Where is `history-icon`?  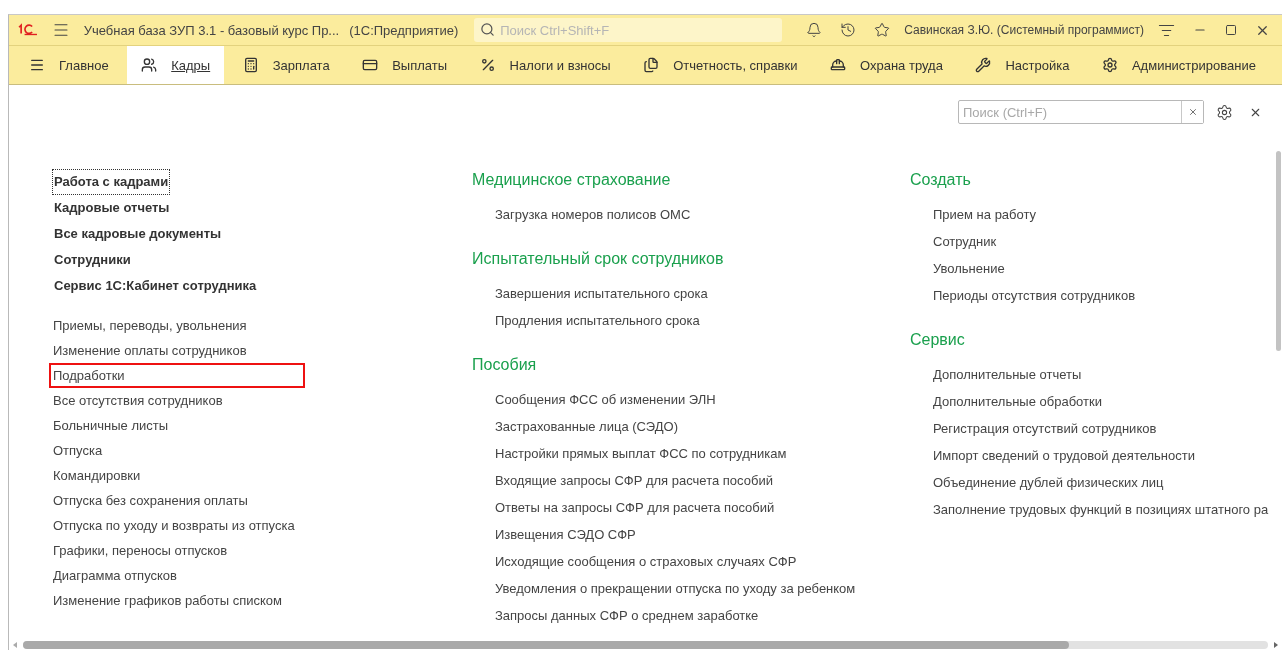
history-icon is located at coordinates (848, 30).